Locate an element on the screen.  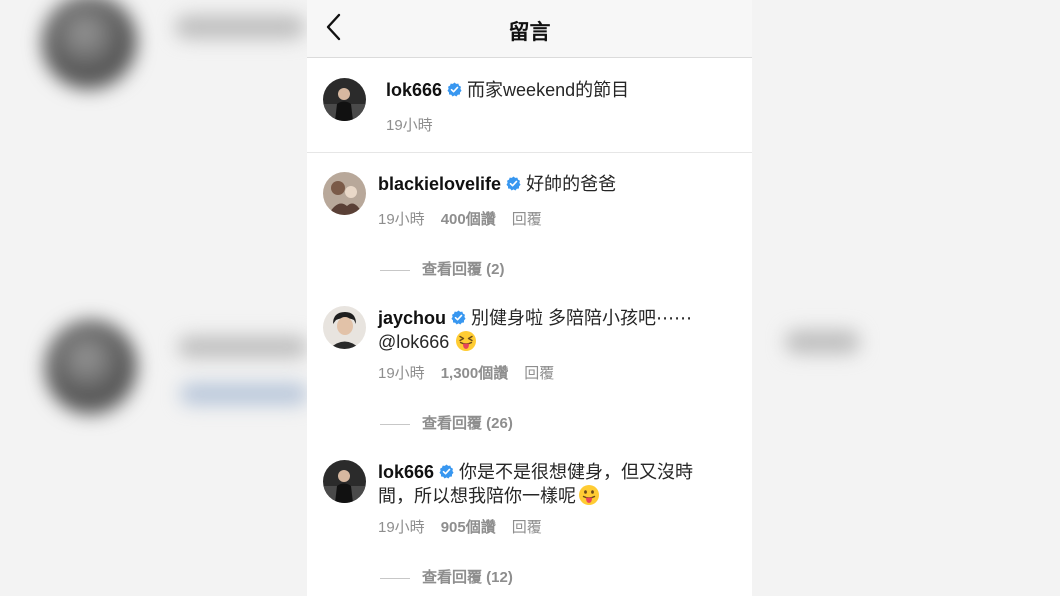
likes-count: 1,300個讚 is located at coordinates (475, 372).